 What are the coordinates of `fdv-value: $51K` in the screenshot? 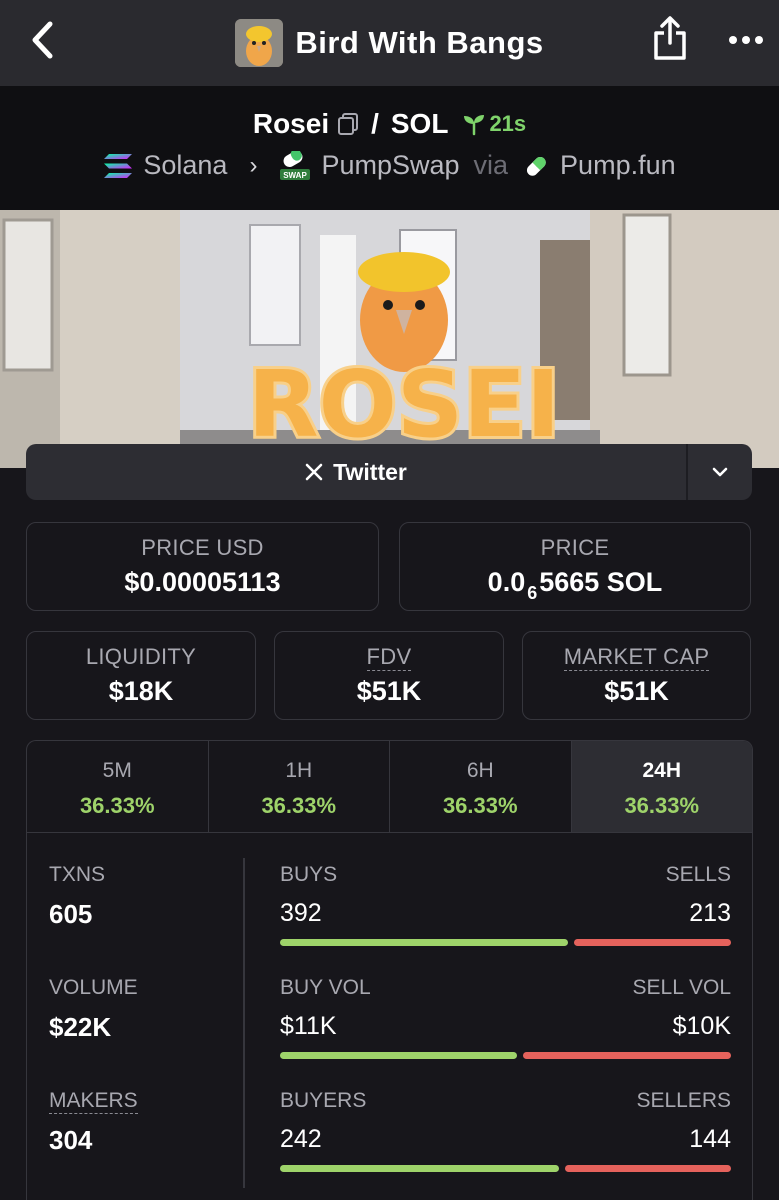 It's located at (389, 691).